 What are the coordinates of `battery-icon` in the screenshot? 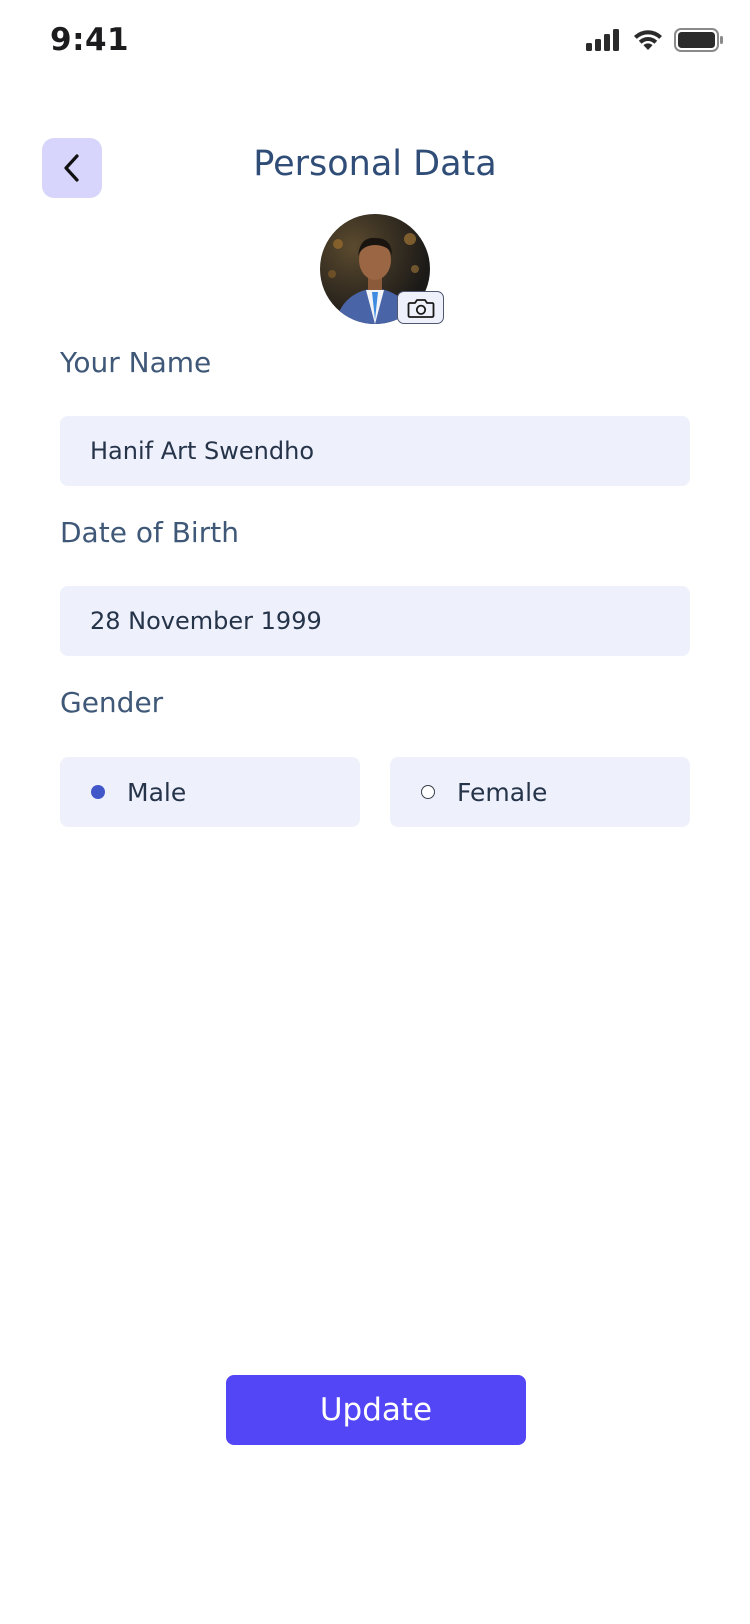 It's located at (698, 40).